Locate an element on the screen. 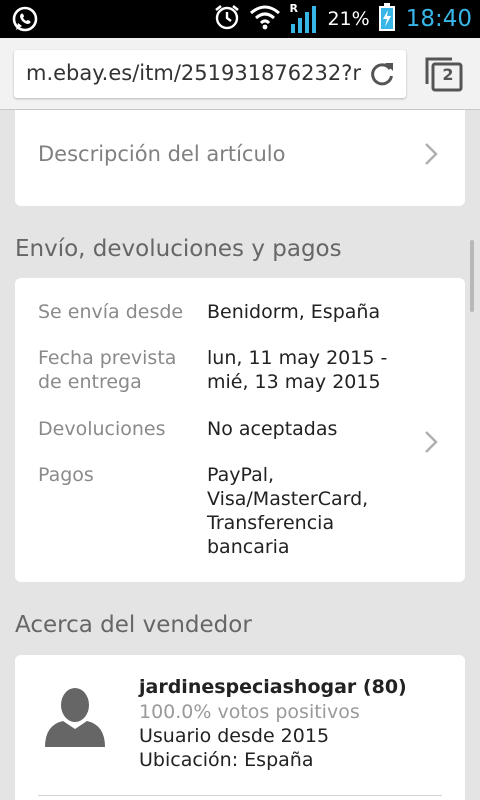 The width and height of the screenshot is (480, 800). item-description-label: Descripción del artículo is located at coordinates (162, 154).